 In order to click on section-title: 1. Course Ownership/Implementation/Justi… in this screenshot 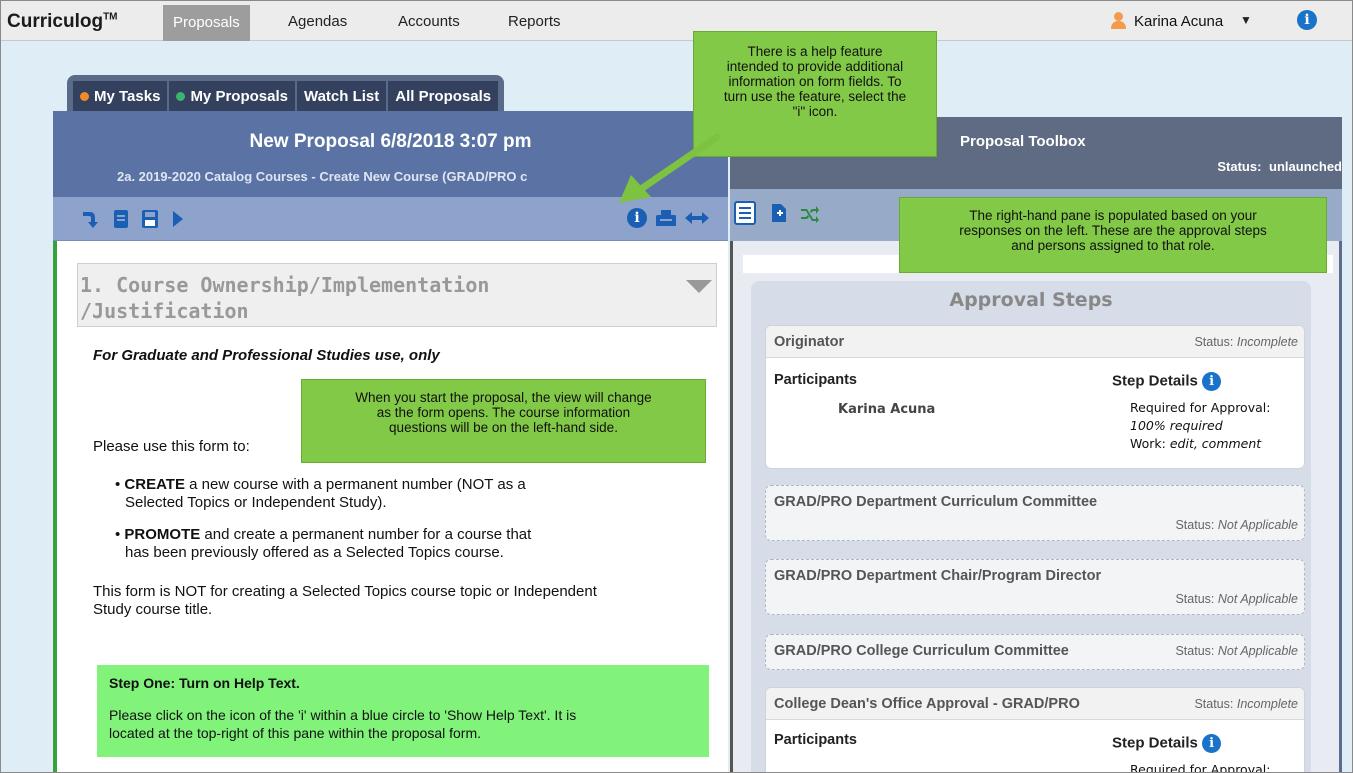, I will do `click(285, 298)`.